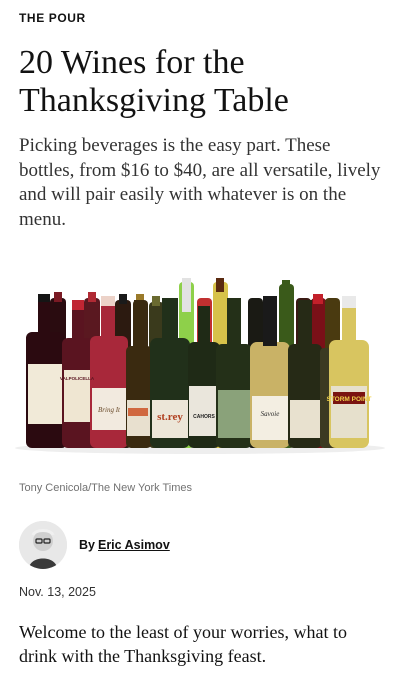 This screenshot has height=679, width=400. I want to click on byline: By Eric Asimov, so click(94, 545).